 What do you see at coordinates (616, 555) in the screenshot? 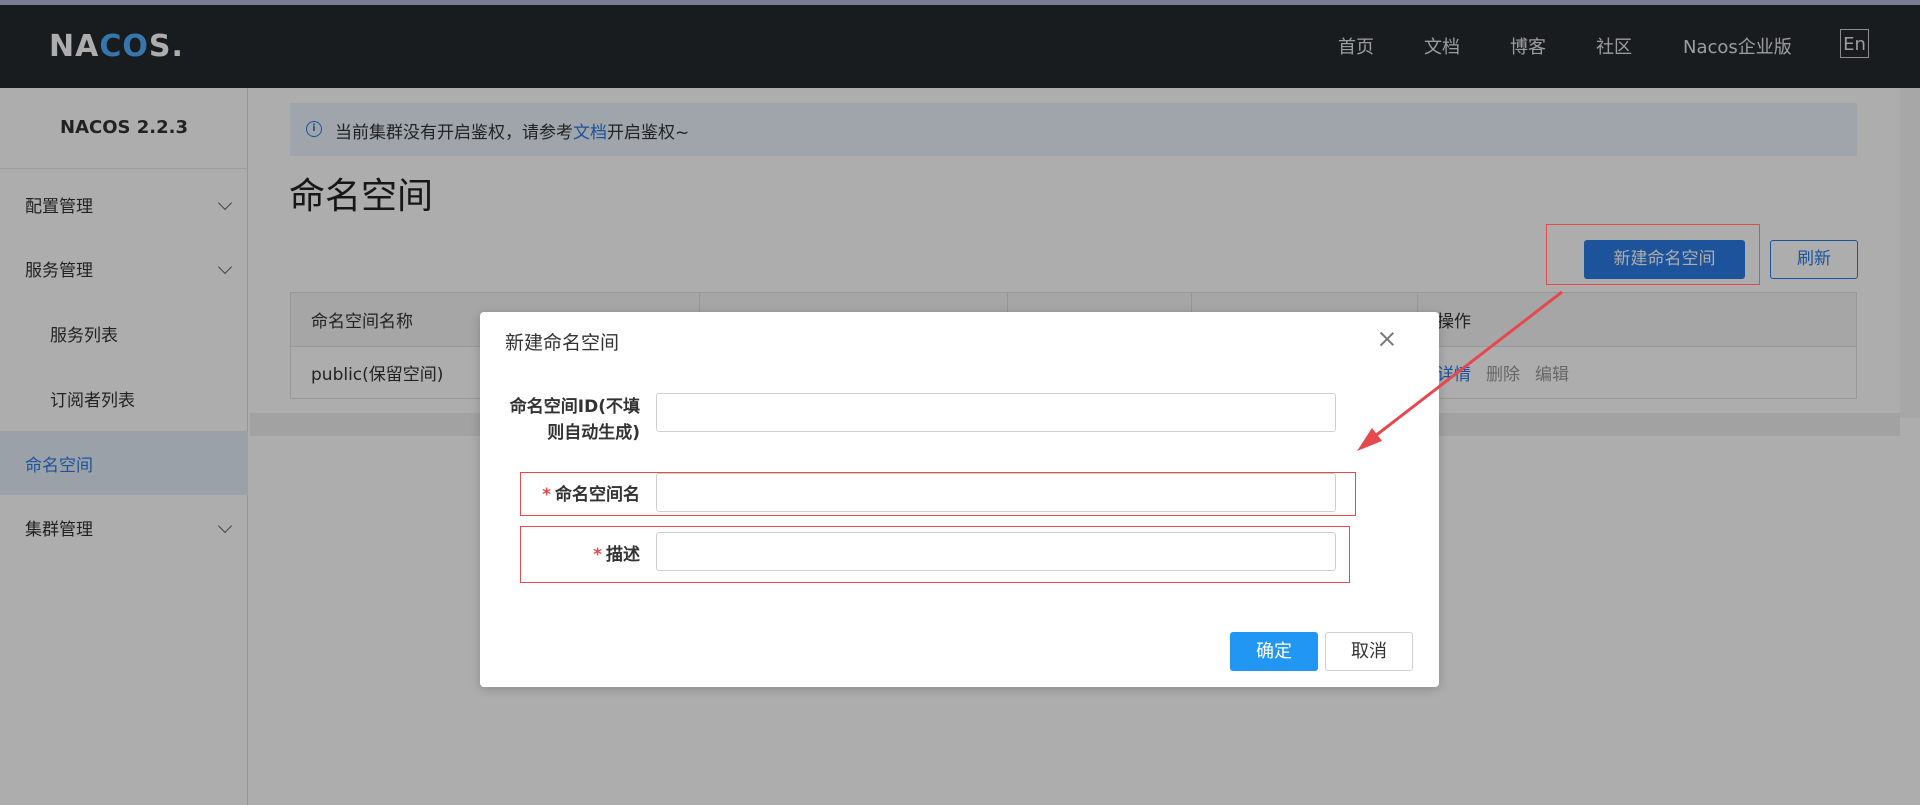
I see `description-label: * 描述` at bounding box center [616, 555].